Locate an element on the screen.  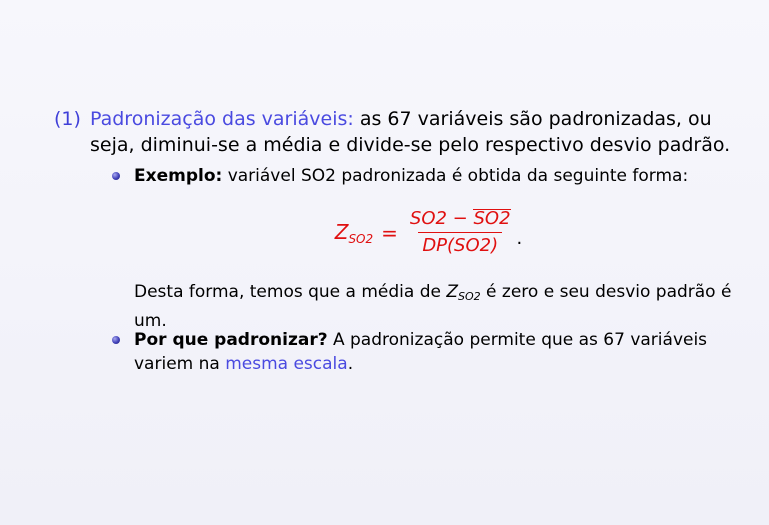
para-z-var: Z is located at coordinates (452, 292).